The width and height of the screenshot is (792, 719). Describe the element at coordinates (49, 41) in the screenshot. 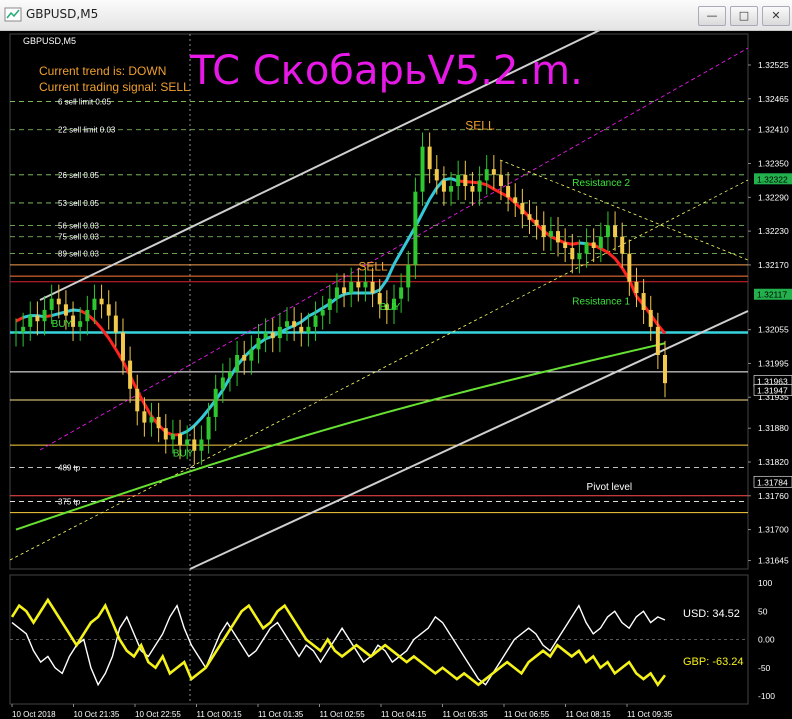

I see `chart-symbol-label: GBPUSD,M5` at that location.